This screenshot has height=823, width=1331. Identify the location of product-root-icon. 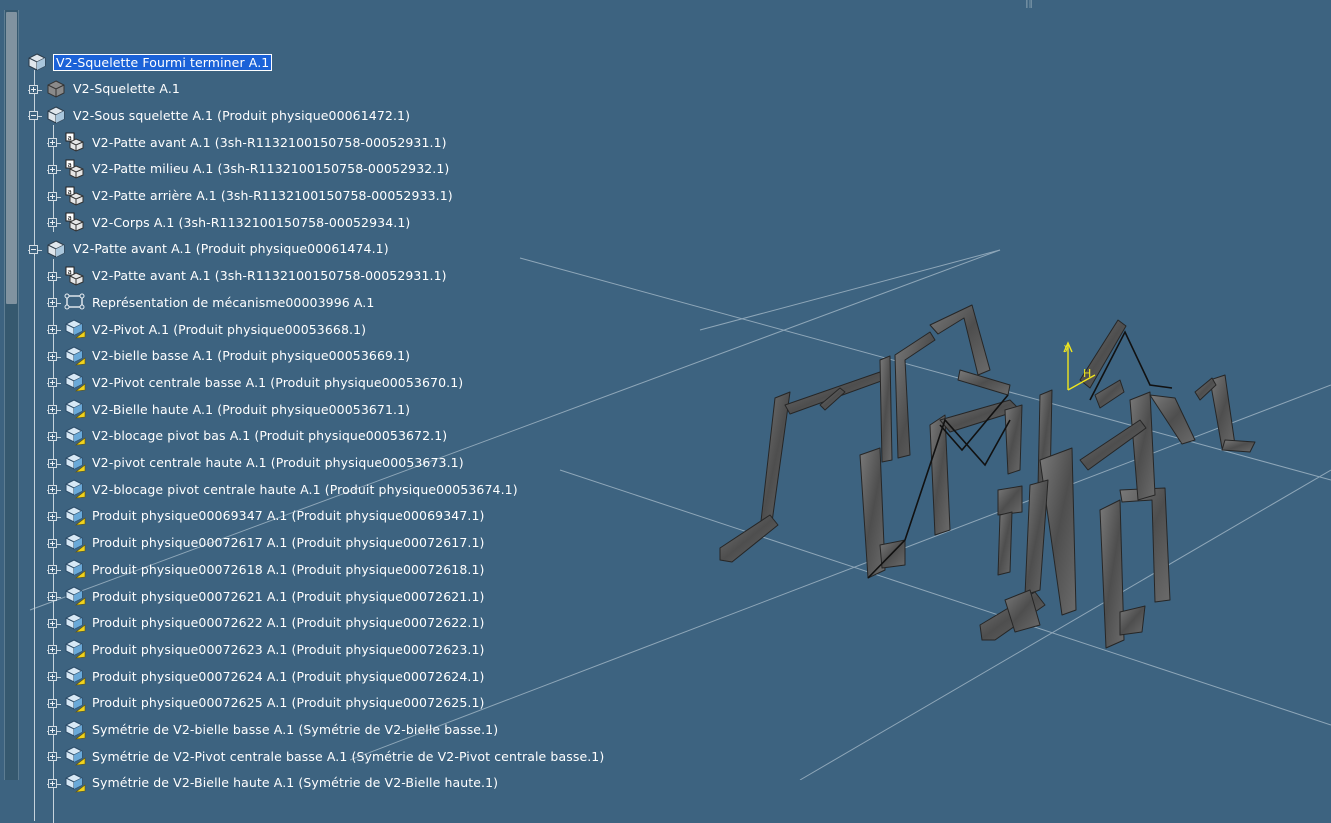
(37, 62).